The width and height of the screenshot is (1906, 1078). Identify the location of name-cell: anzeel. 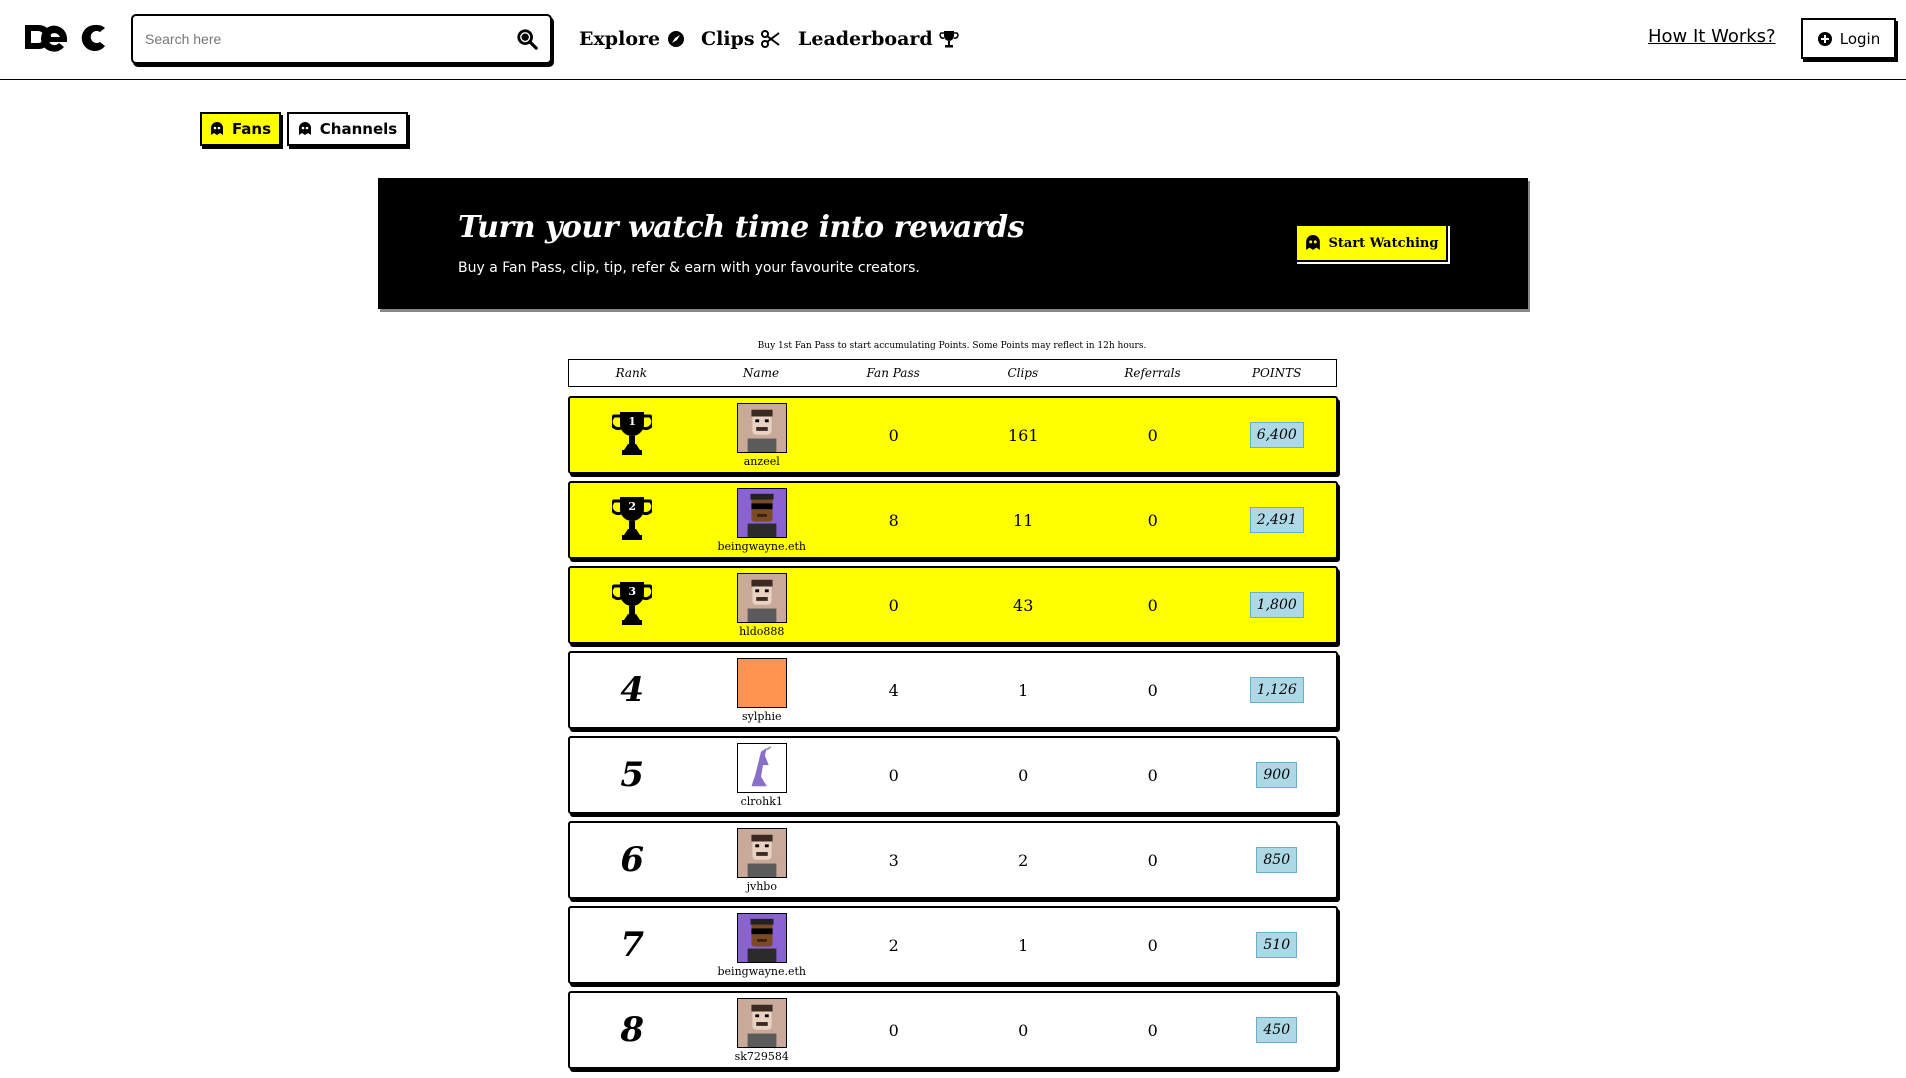
(762, 435).